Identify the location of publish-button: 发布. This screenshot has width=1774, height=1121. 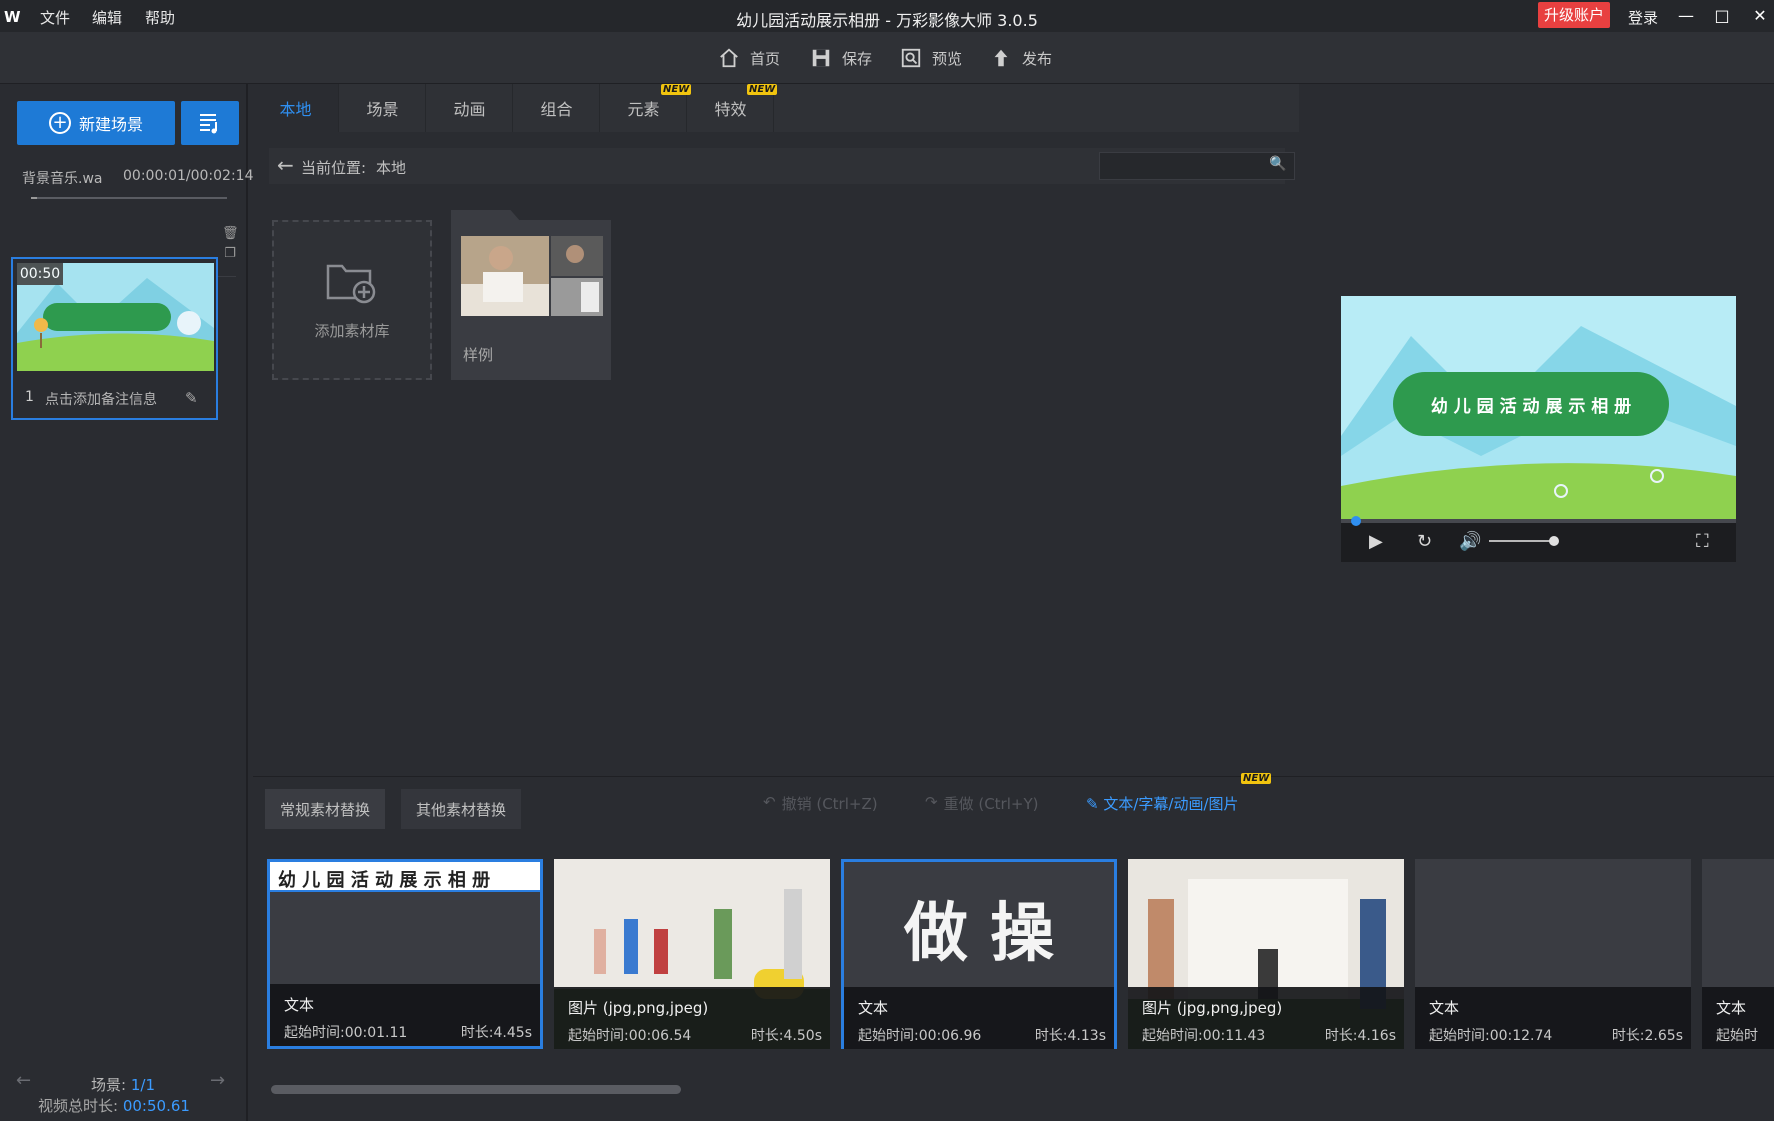
(1021, 58).